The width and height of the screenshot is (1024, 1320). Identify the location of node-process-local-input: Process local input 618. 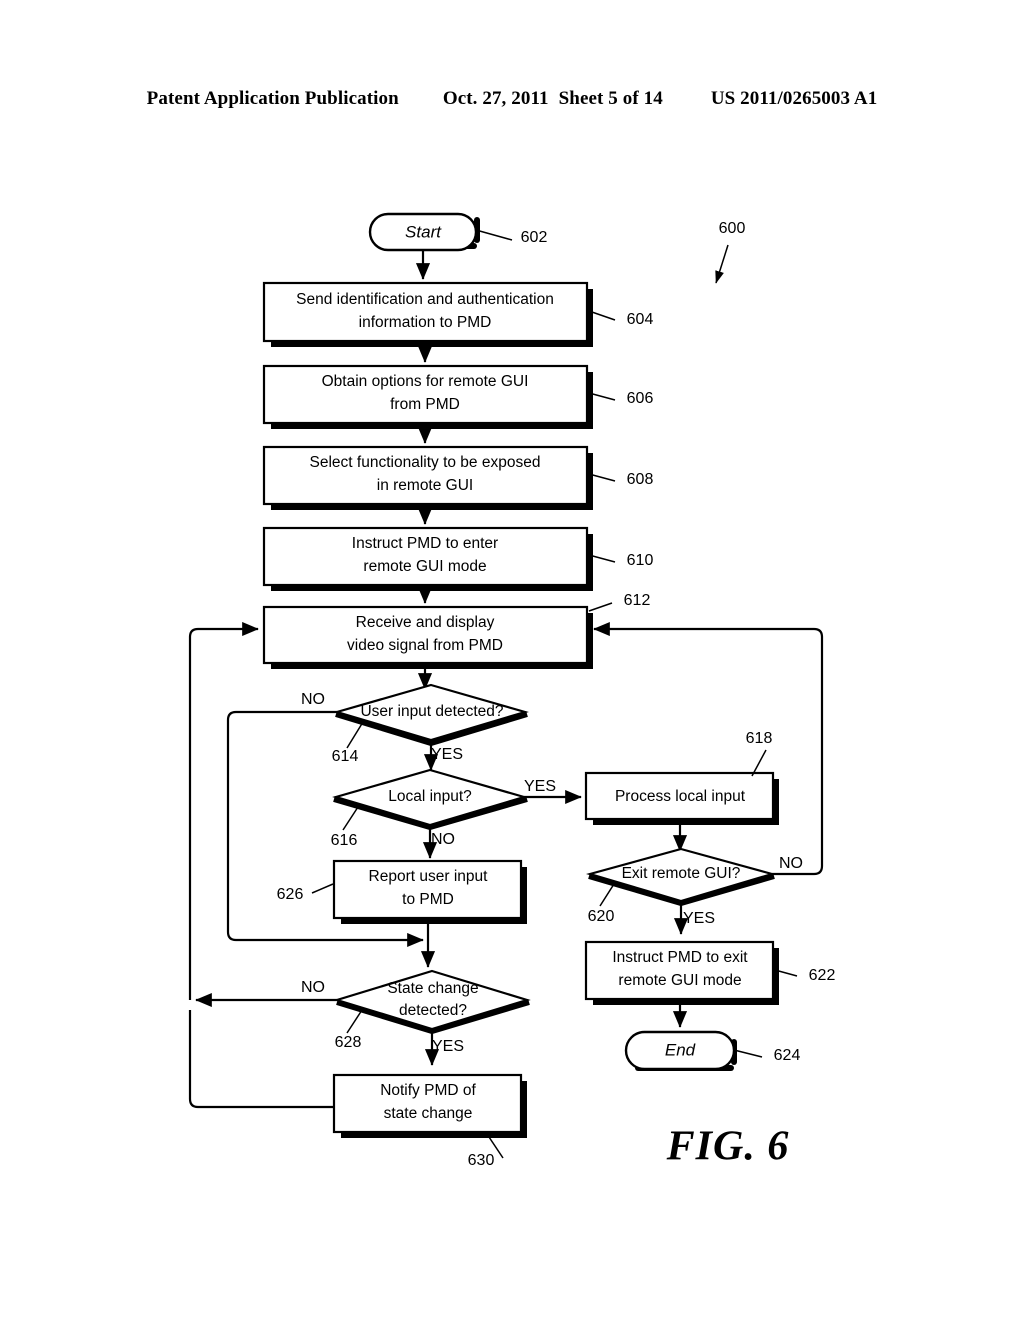
(681, 777).